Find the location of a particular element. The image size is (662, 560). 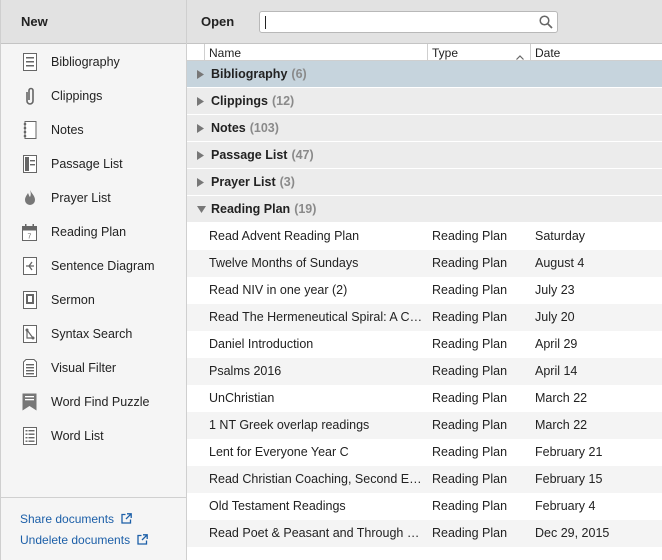

table-row: UnChristian Reading Plan March 22 is located at coordinates (424, 398).